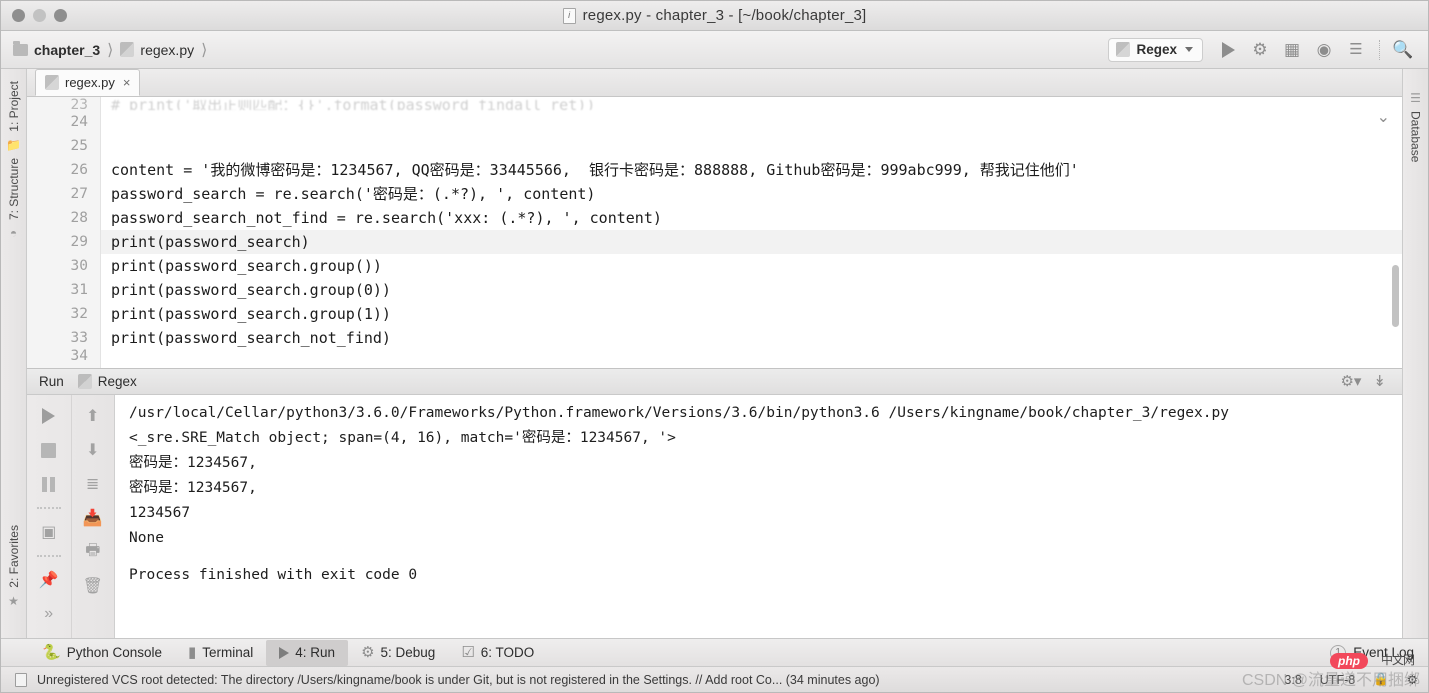 Image resolution: width=1429 pixels, height=693 pixels. I want to click on export-button: 📥, so click(93, 518).